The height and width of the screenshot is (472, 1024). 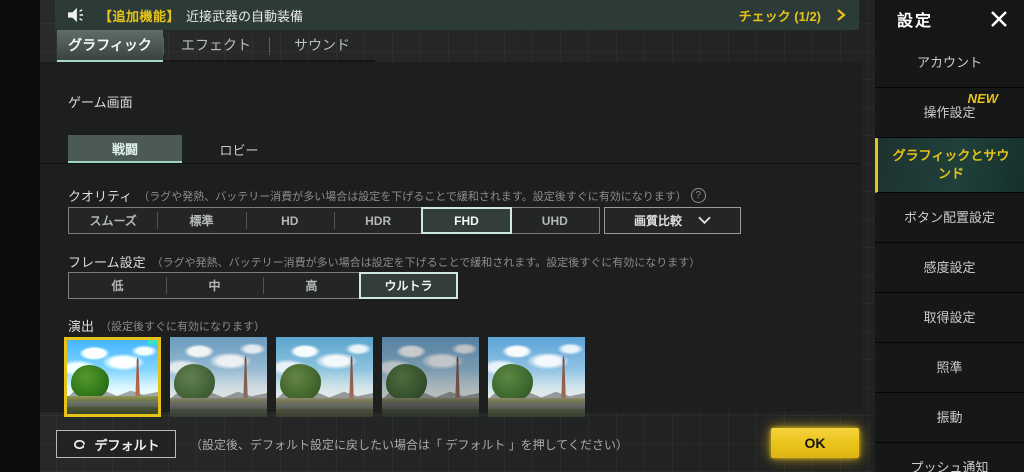 I want to click on sidebar-menu-item: 感度設定, so click(x=949, y=268).